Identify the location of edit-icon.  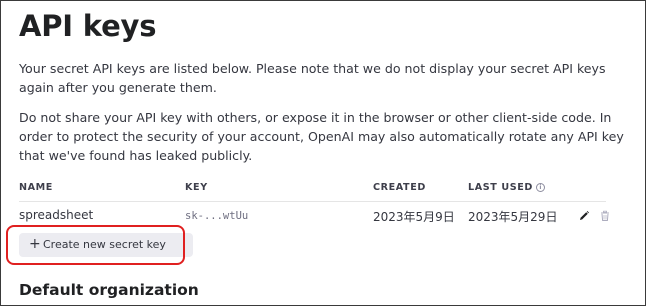
(584, 216).